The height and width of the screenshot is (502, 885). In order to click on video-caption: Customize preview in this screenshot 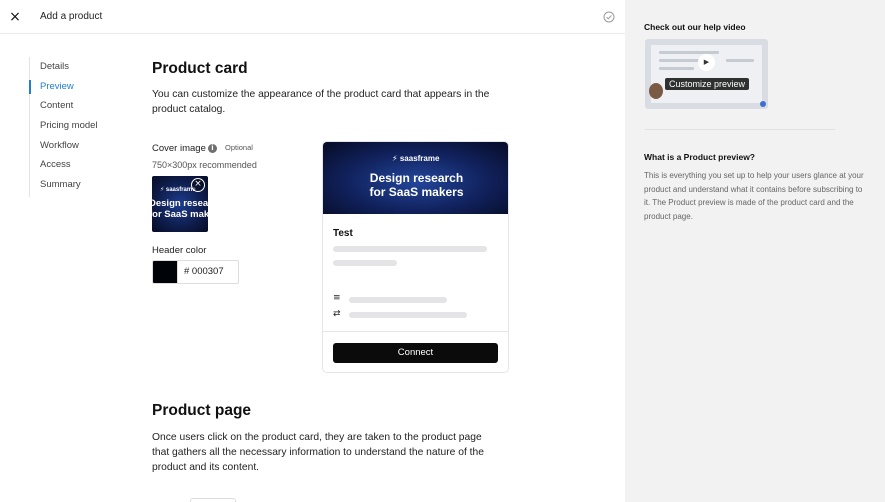, I will do `click(707, 84)`.